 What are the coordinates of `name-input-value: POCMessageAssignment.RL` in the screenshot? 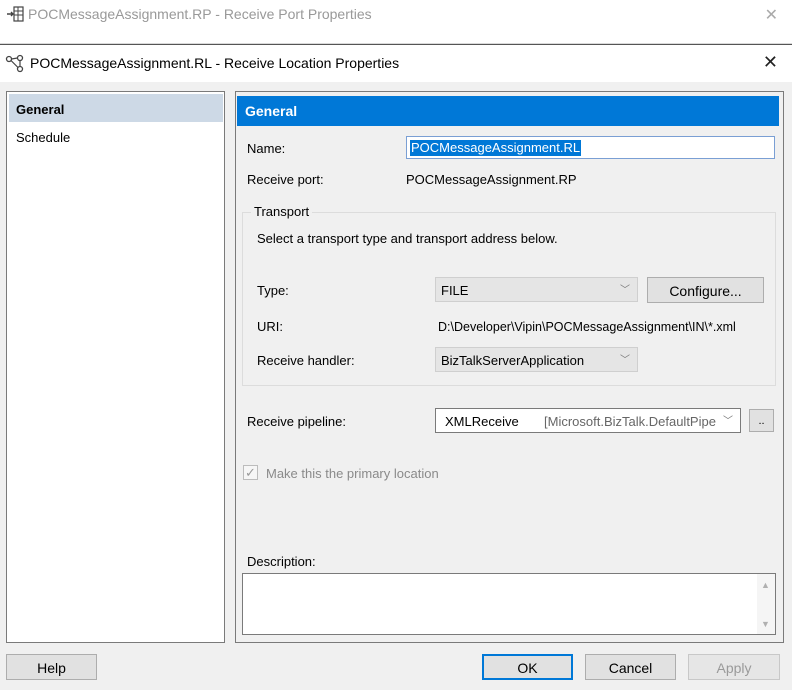 It's located at (496, 148).